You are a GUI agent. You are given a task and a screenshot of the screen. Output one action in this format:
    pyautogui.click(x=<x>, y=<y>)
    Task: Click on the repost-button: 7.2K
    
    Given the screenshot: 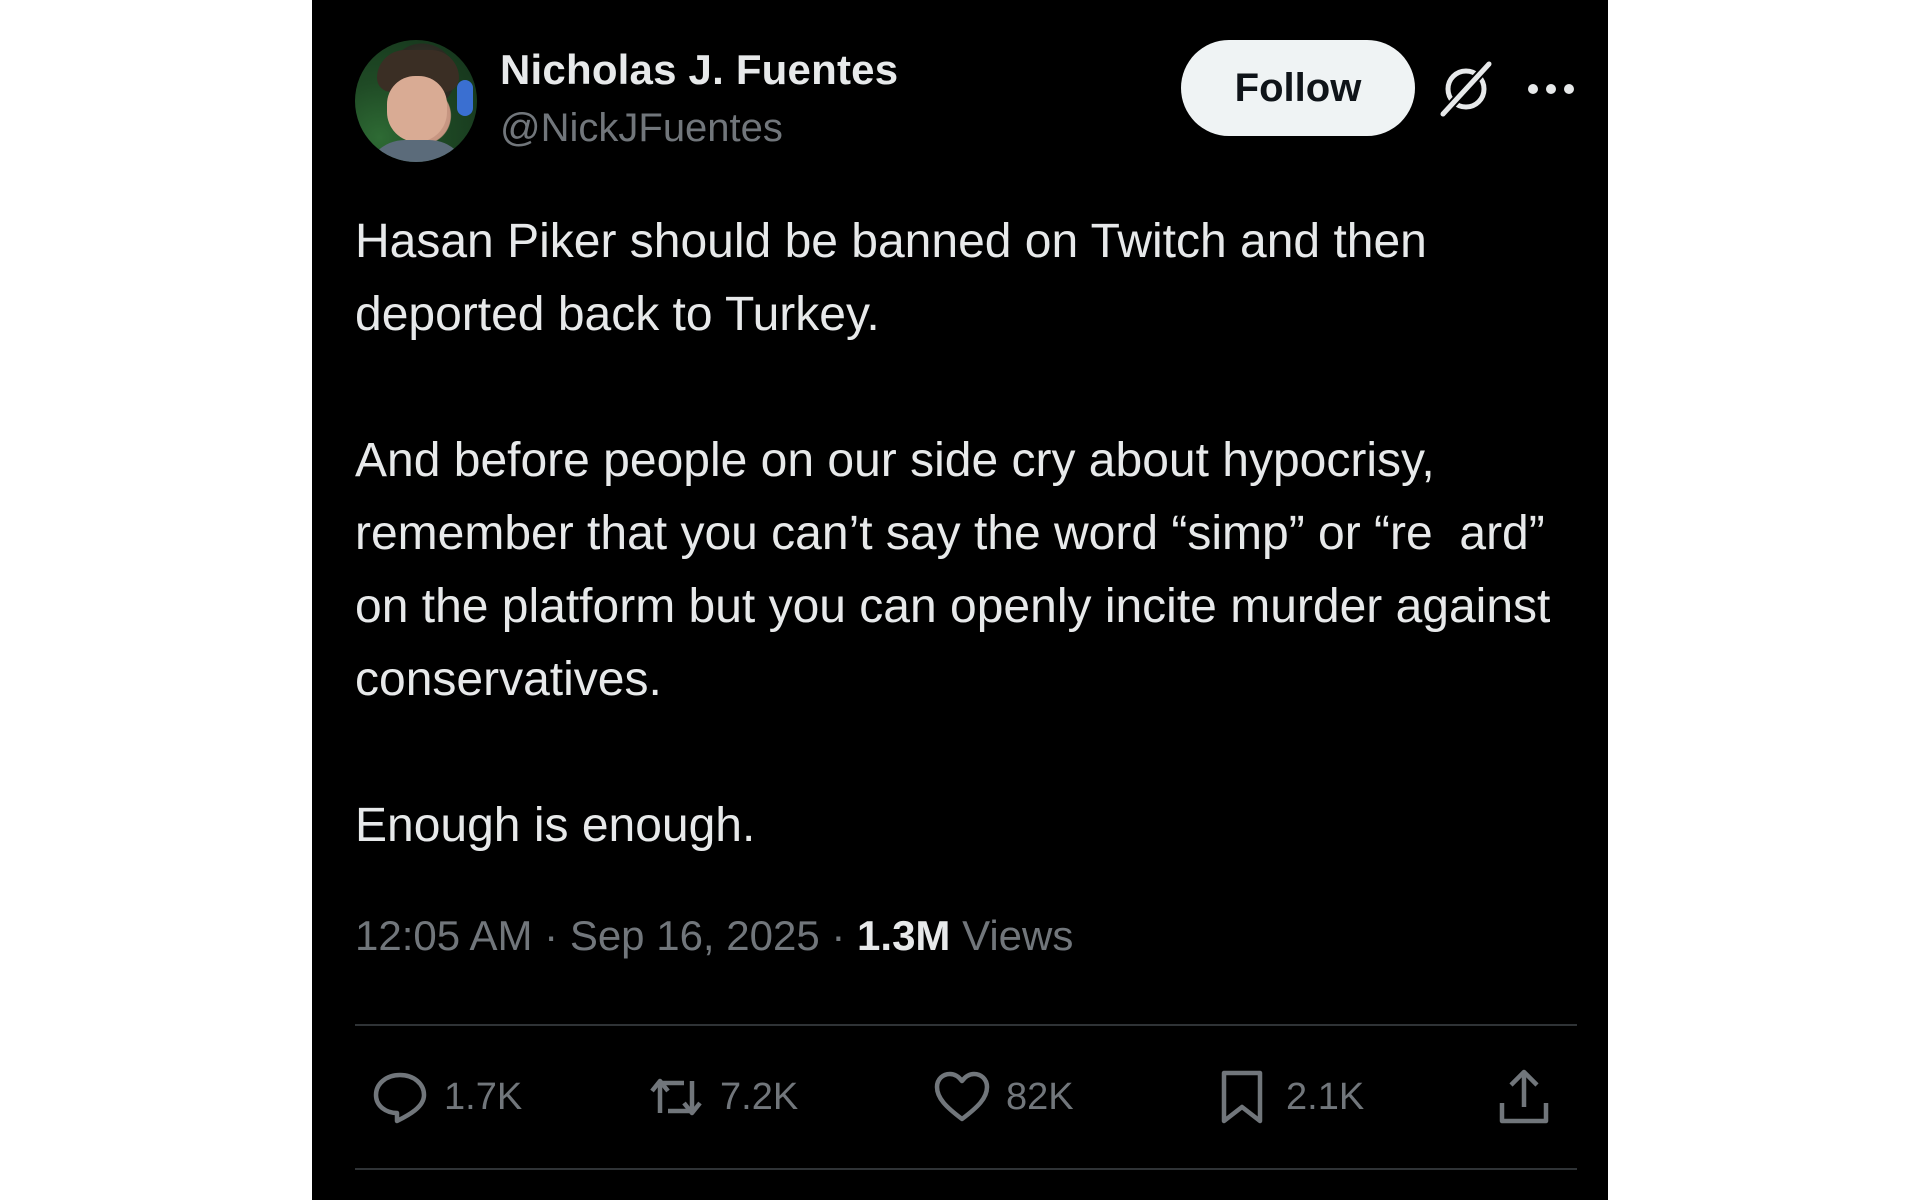 What is the action you would take?
    pyautogui.click(x=722, y=1097)
    